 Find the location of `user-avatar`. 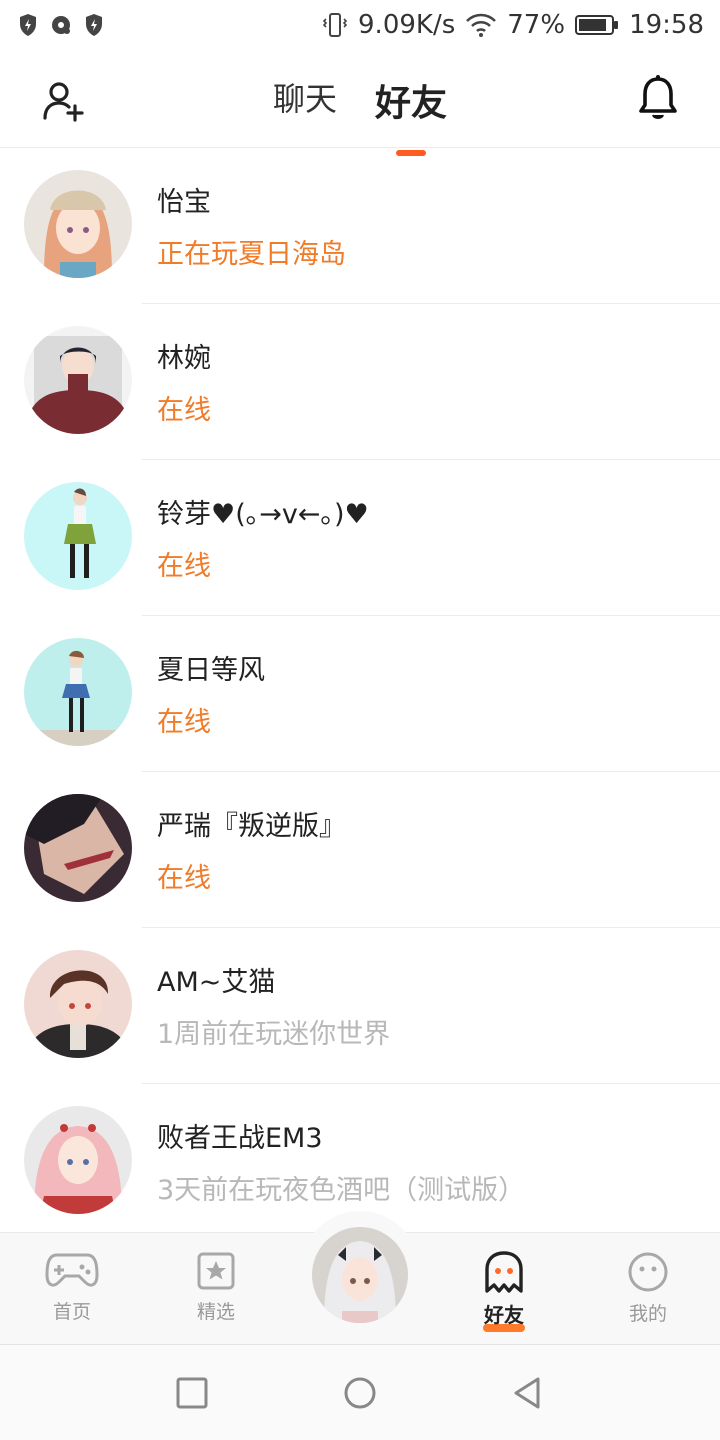

user-avatar is located at coordinates (360, 1275).